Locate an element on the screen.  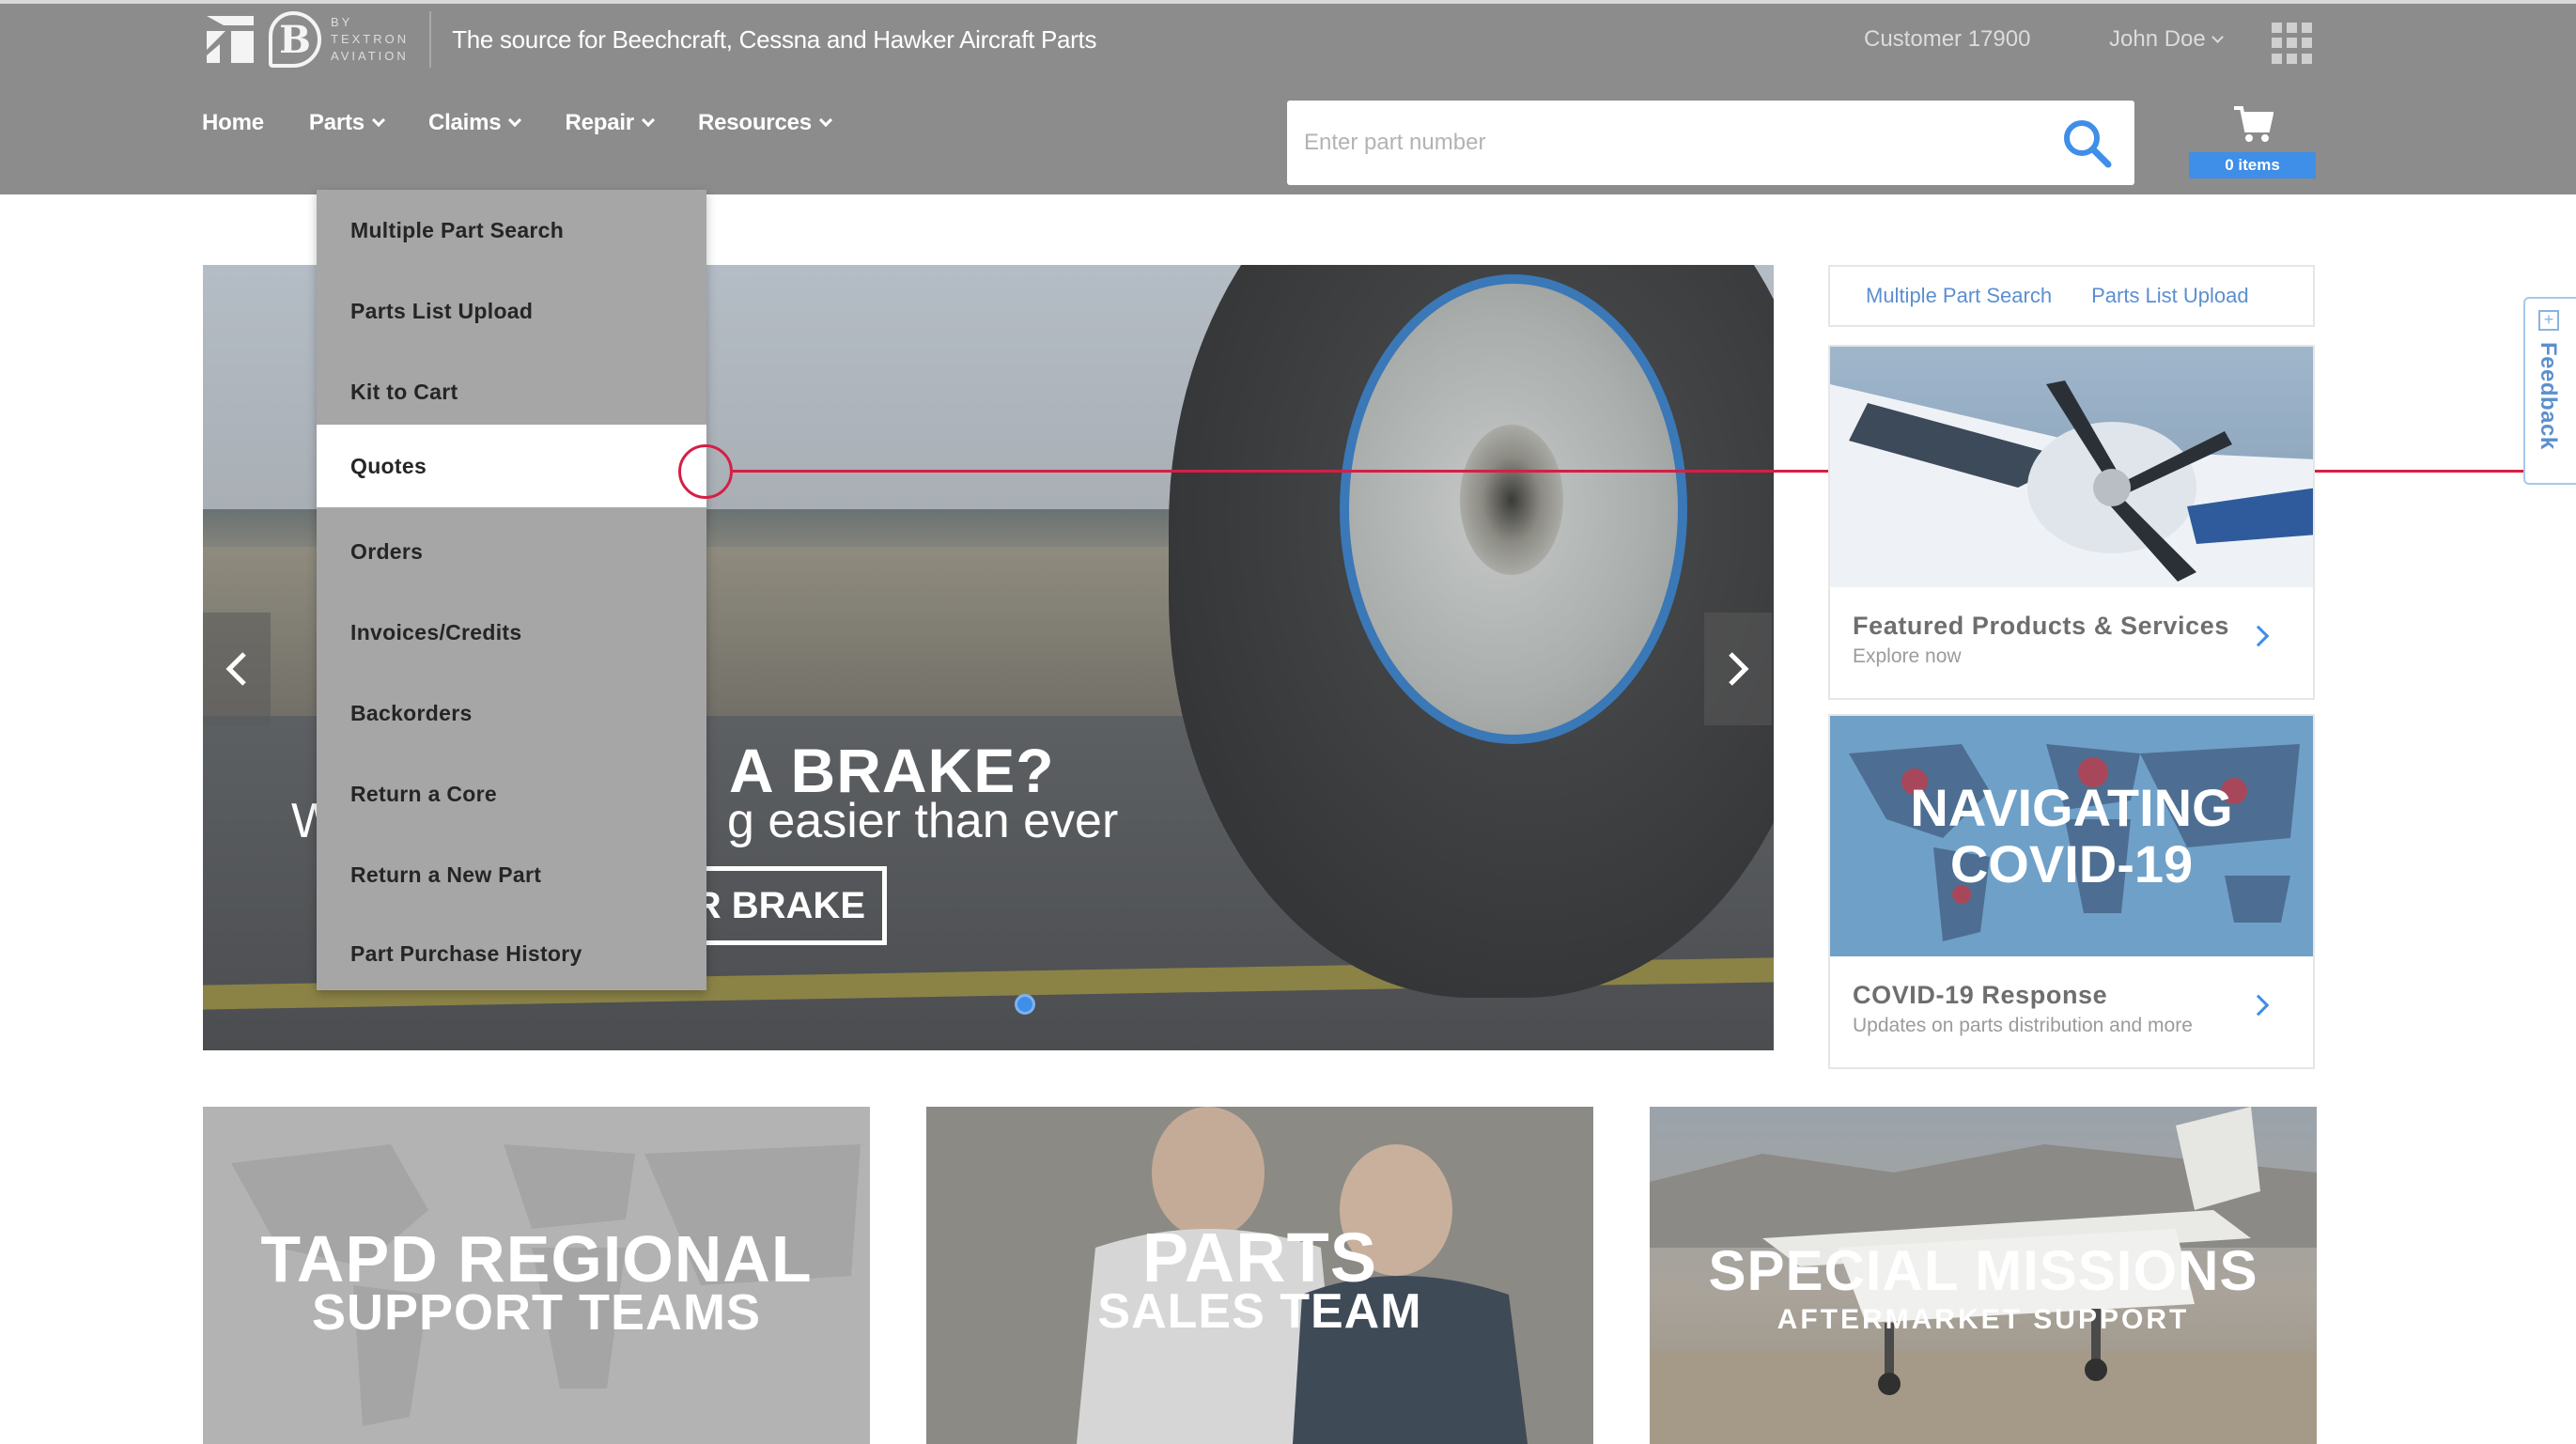
tile-subtitle: SUPPORT TEAMS is located at coordinates (537, 1312).